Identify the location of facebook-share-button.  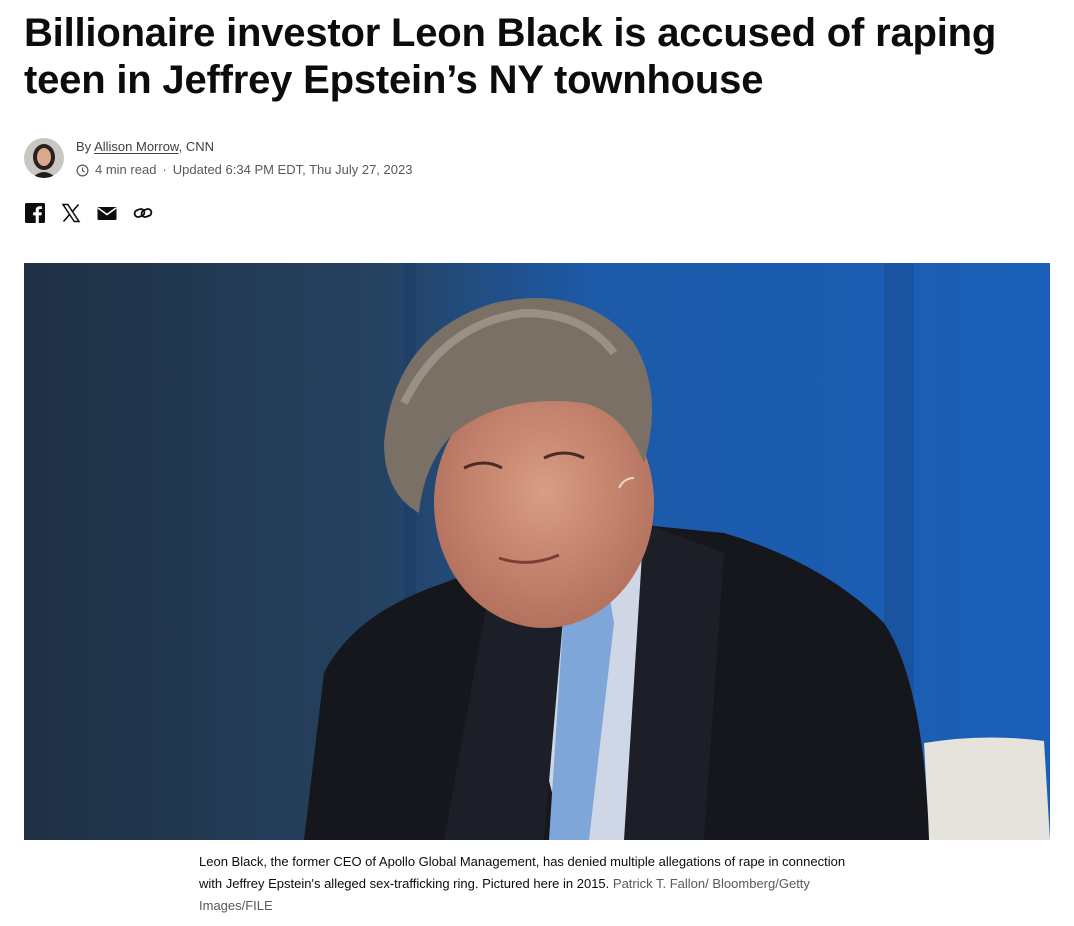
(35, 213).